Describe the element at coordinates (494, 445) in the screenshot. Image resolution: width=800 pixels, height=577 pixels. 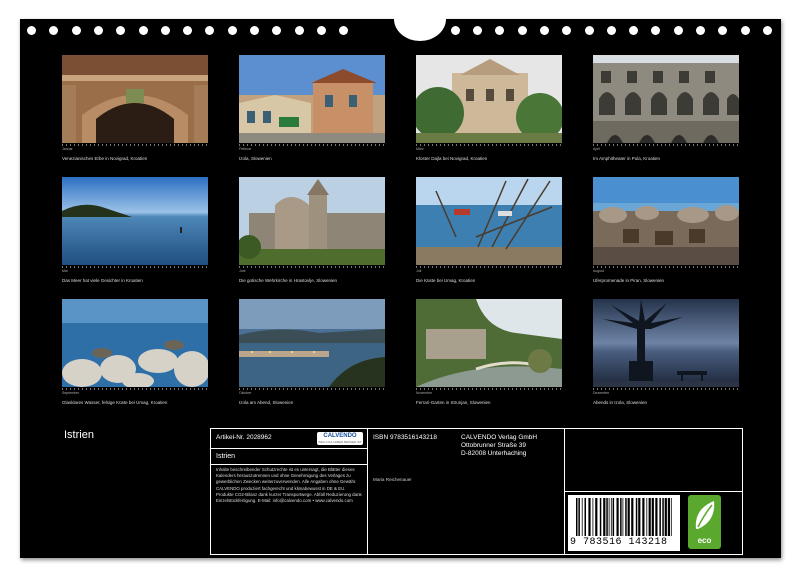
I see `publisher-street: Ottobrunner Straße 39` at that location.